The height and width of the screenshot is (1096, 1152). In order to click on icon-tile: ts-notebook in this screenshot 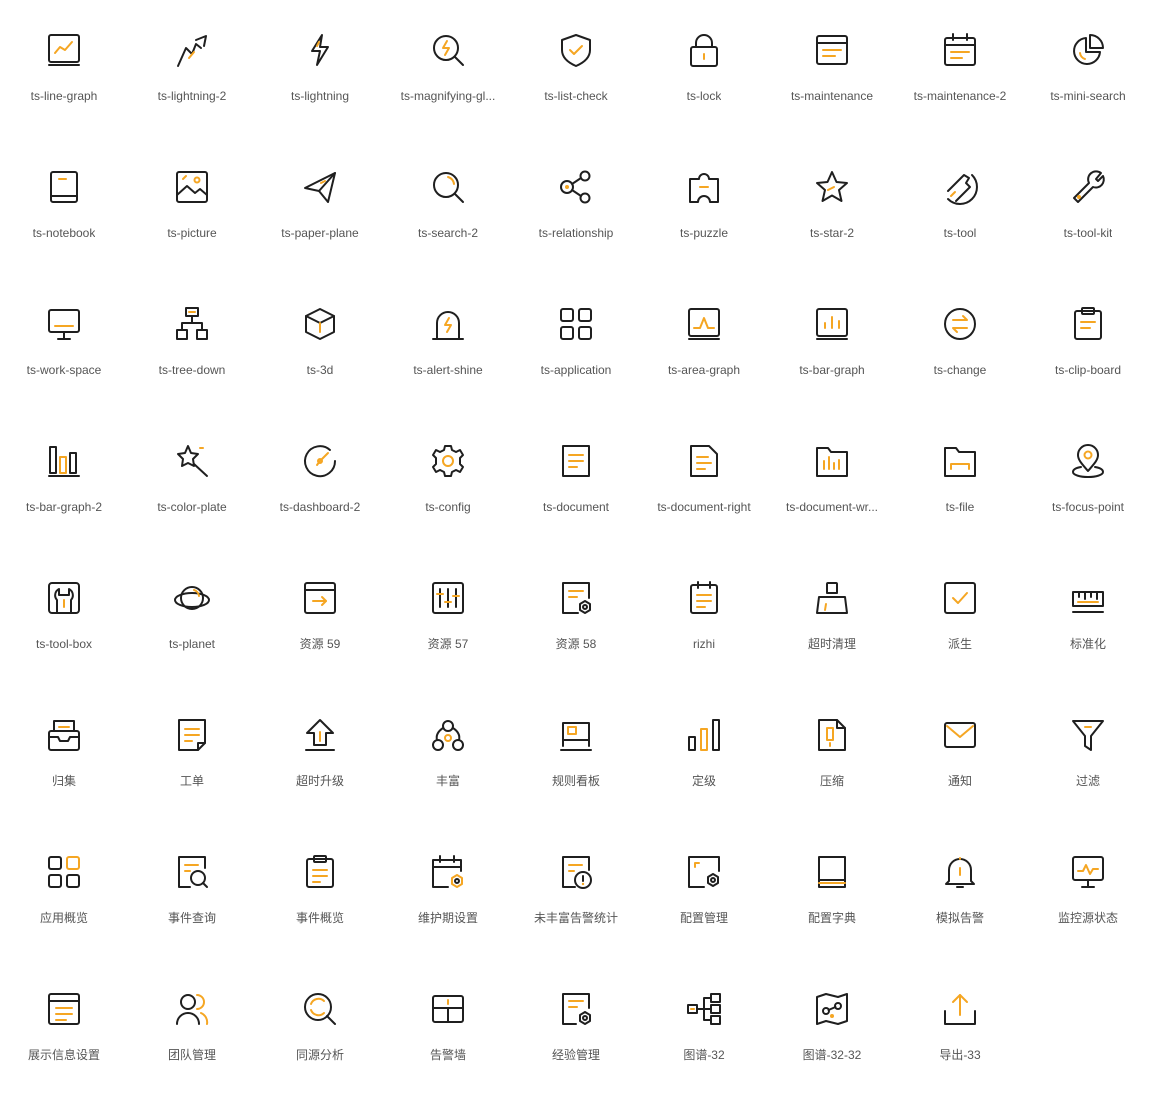, I will do `click(64, 205)`.